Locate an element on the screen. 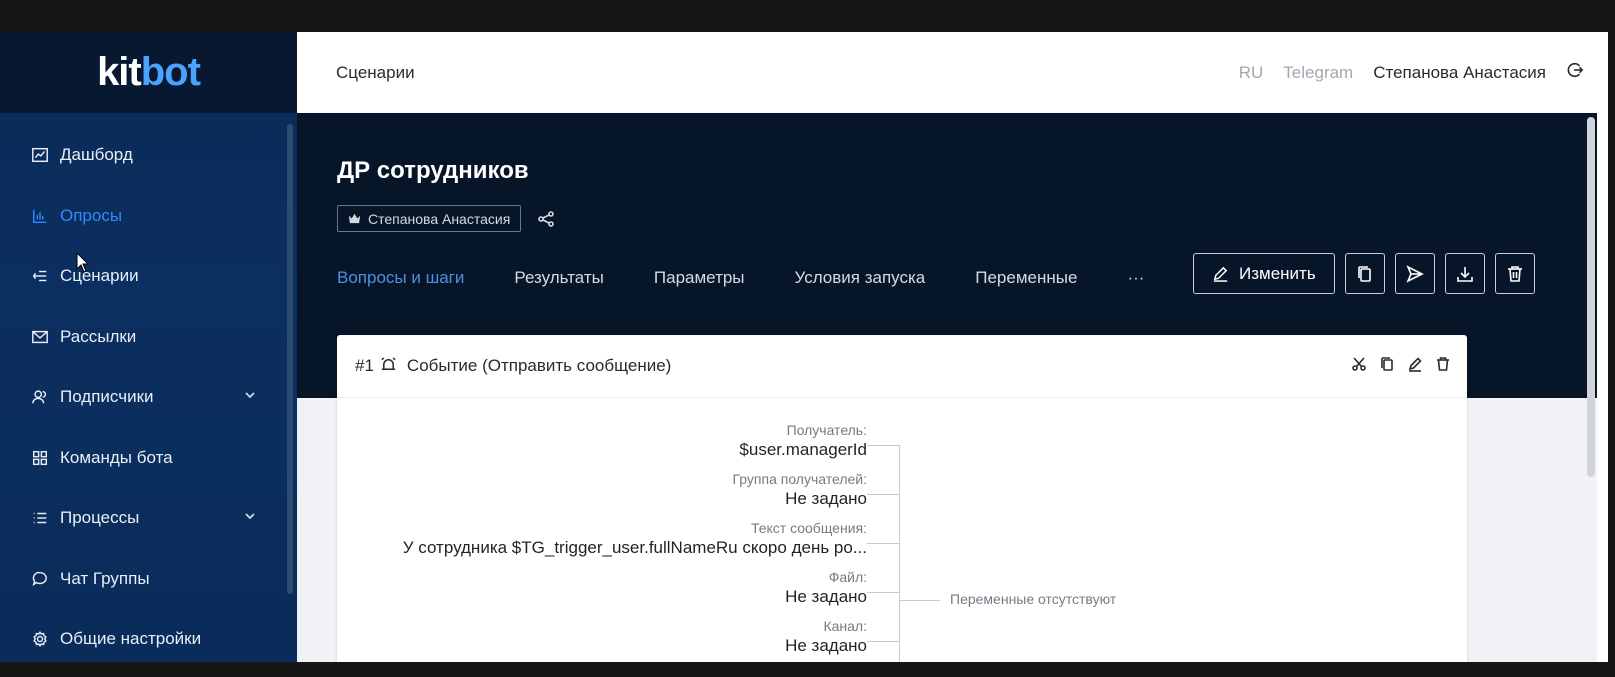  tab-more: ··· is located at coordinates (1135, 278).